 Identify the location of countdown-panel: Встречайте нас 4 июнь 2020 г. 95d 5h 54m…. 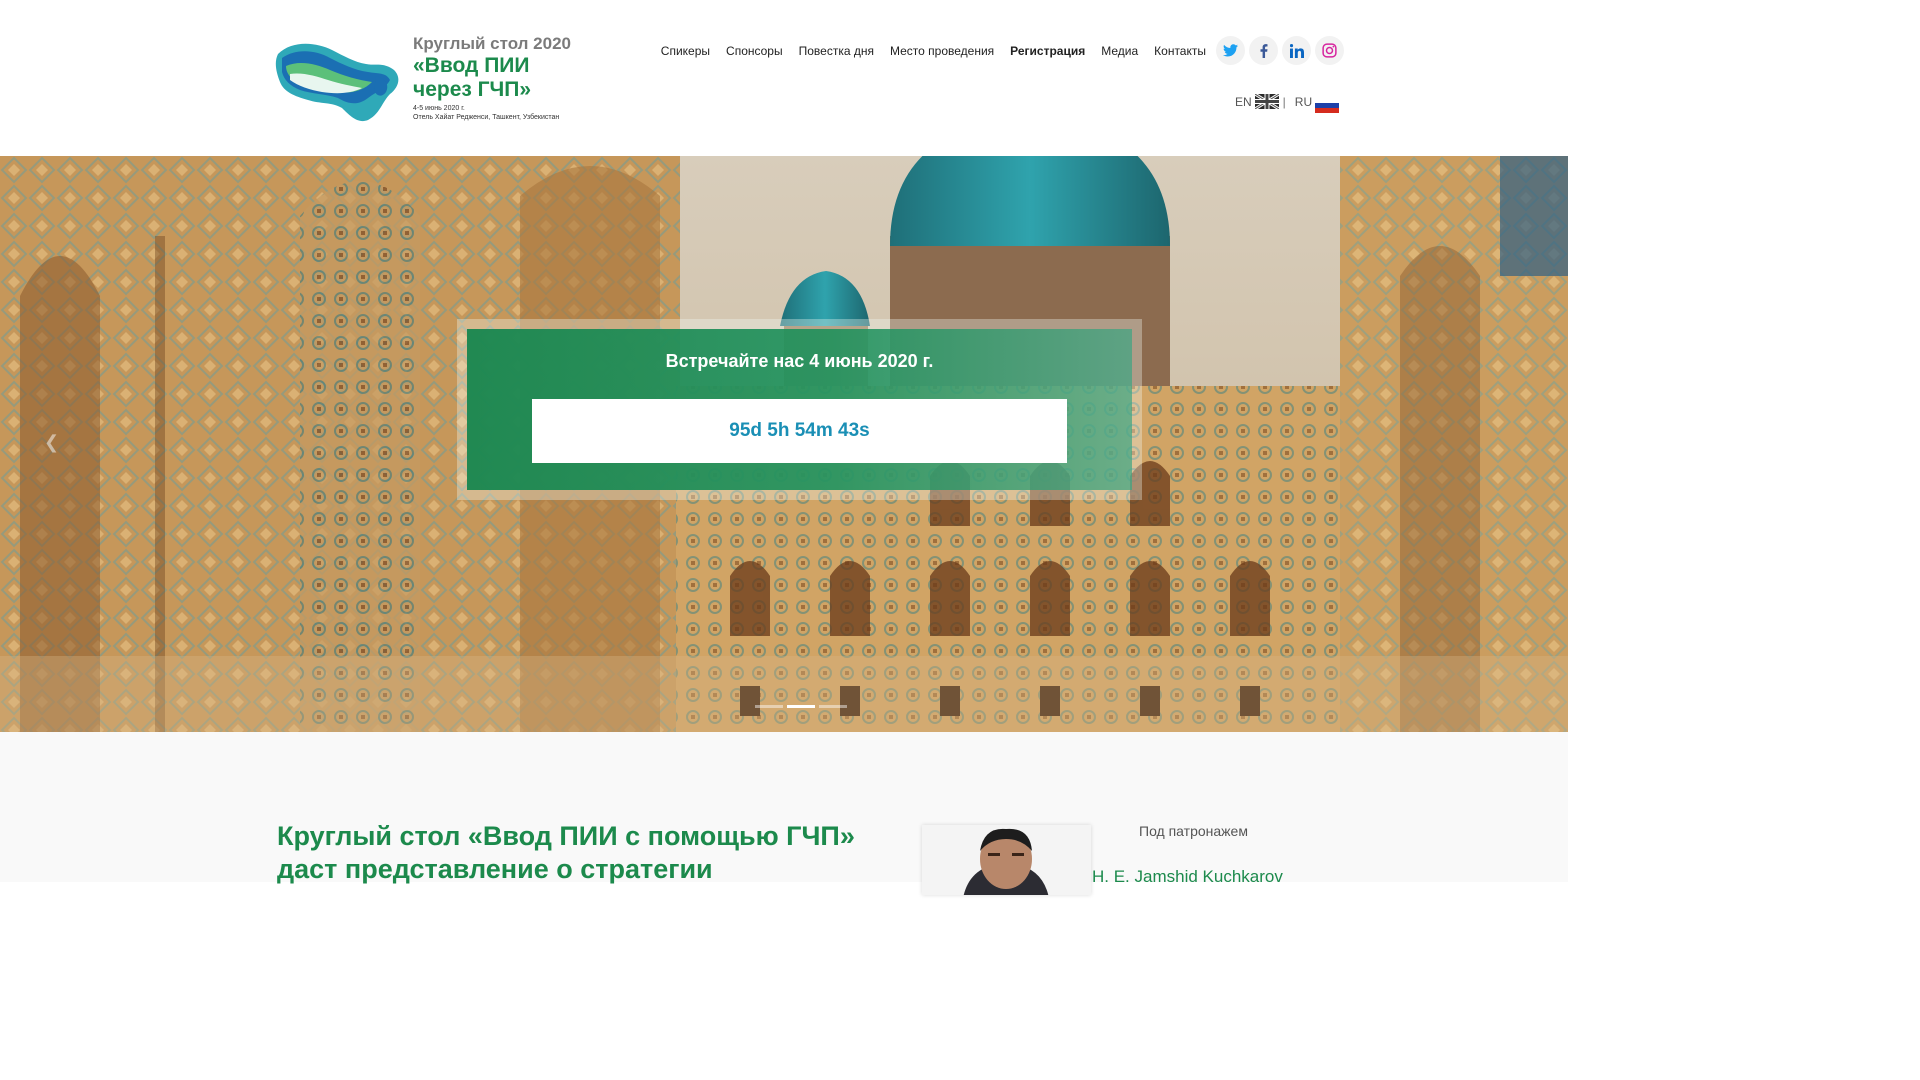
(799, 409).